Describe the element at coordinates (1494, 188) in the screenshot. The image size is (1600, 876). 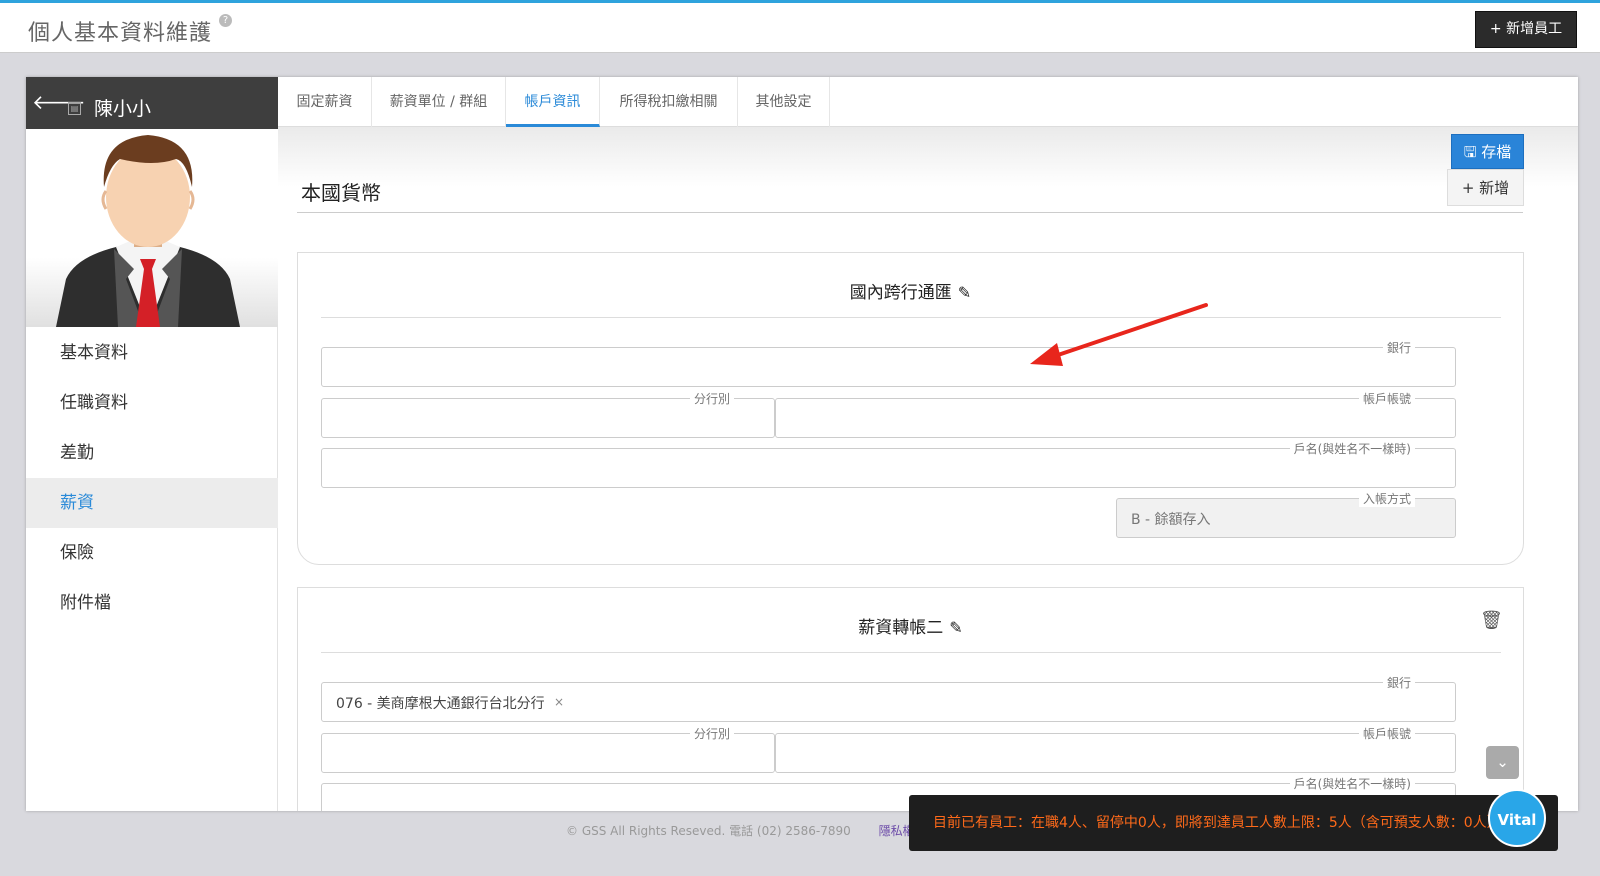
I see `add-label: 新增` at that location.